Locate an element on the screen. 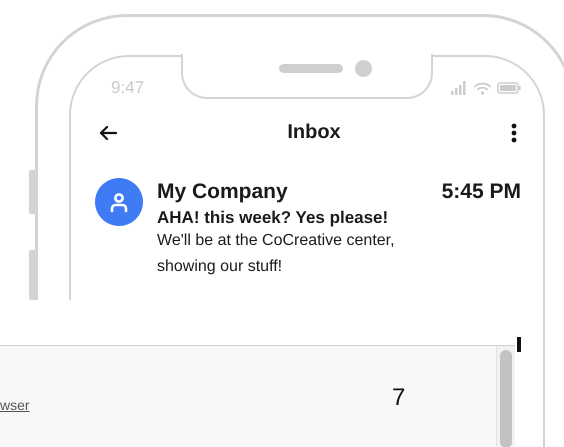 This screenshot has height=447, width=564. wifi-icon is located at coordinates (482, 88).